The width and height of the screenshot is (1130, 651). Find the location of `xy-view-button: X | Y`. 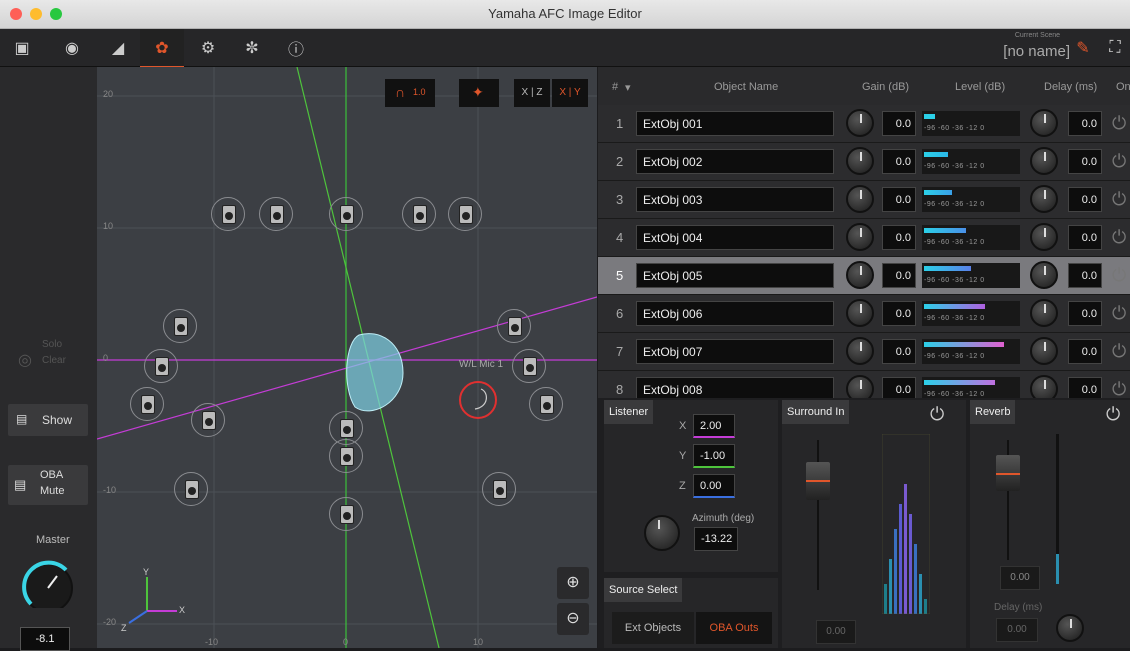

xy-view-button: X | Y is located at coordinates (570, 93).